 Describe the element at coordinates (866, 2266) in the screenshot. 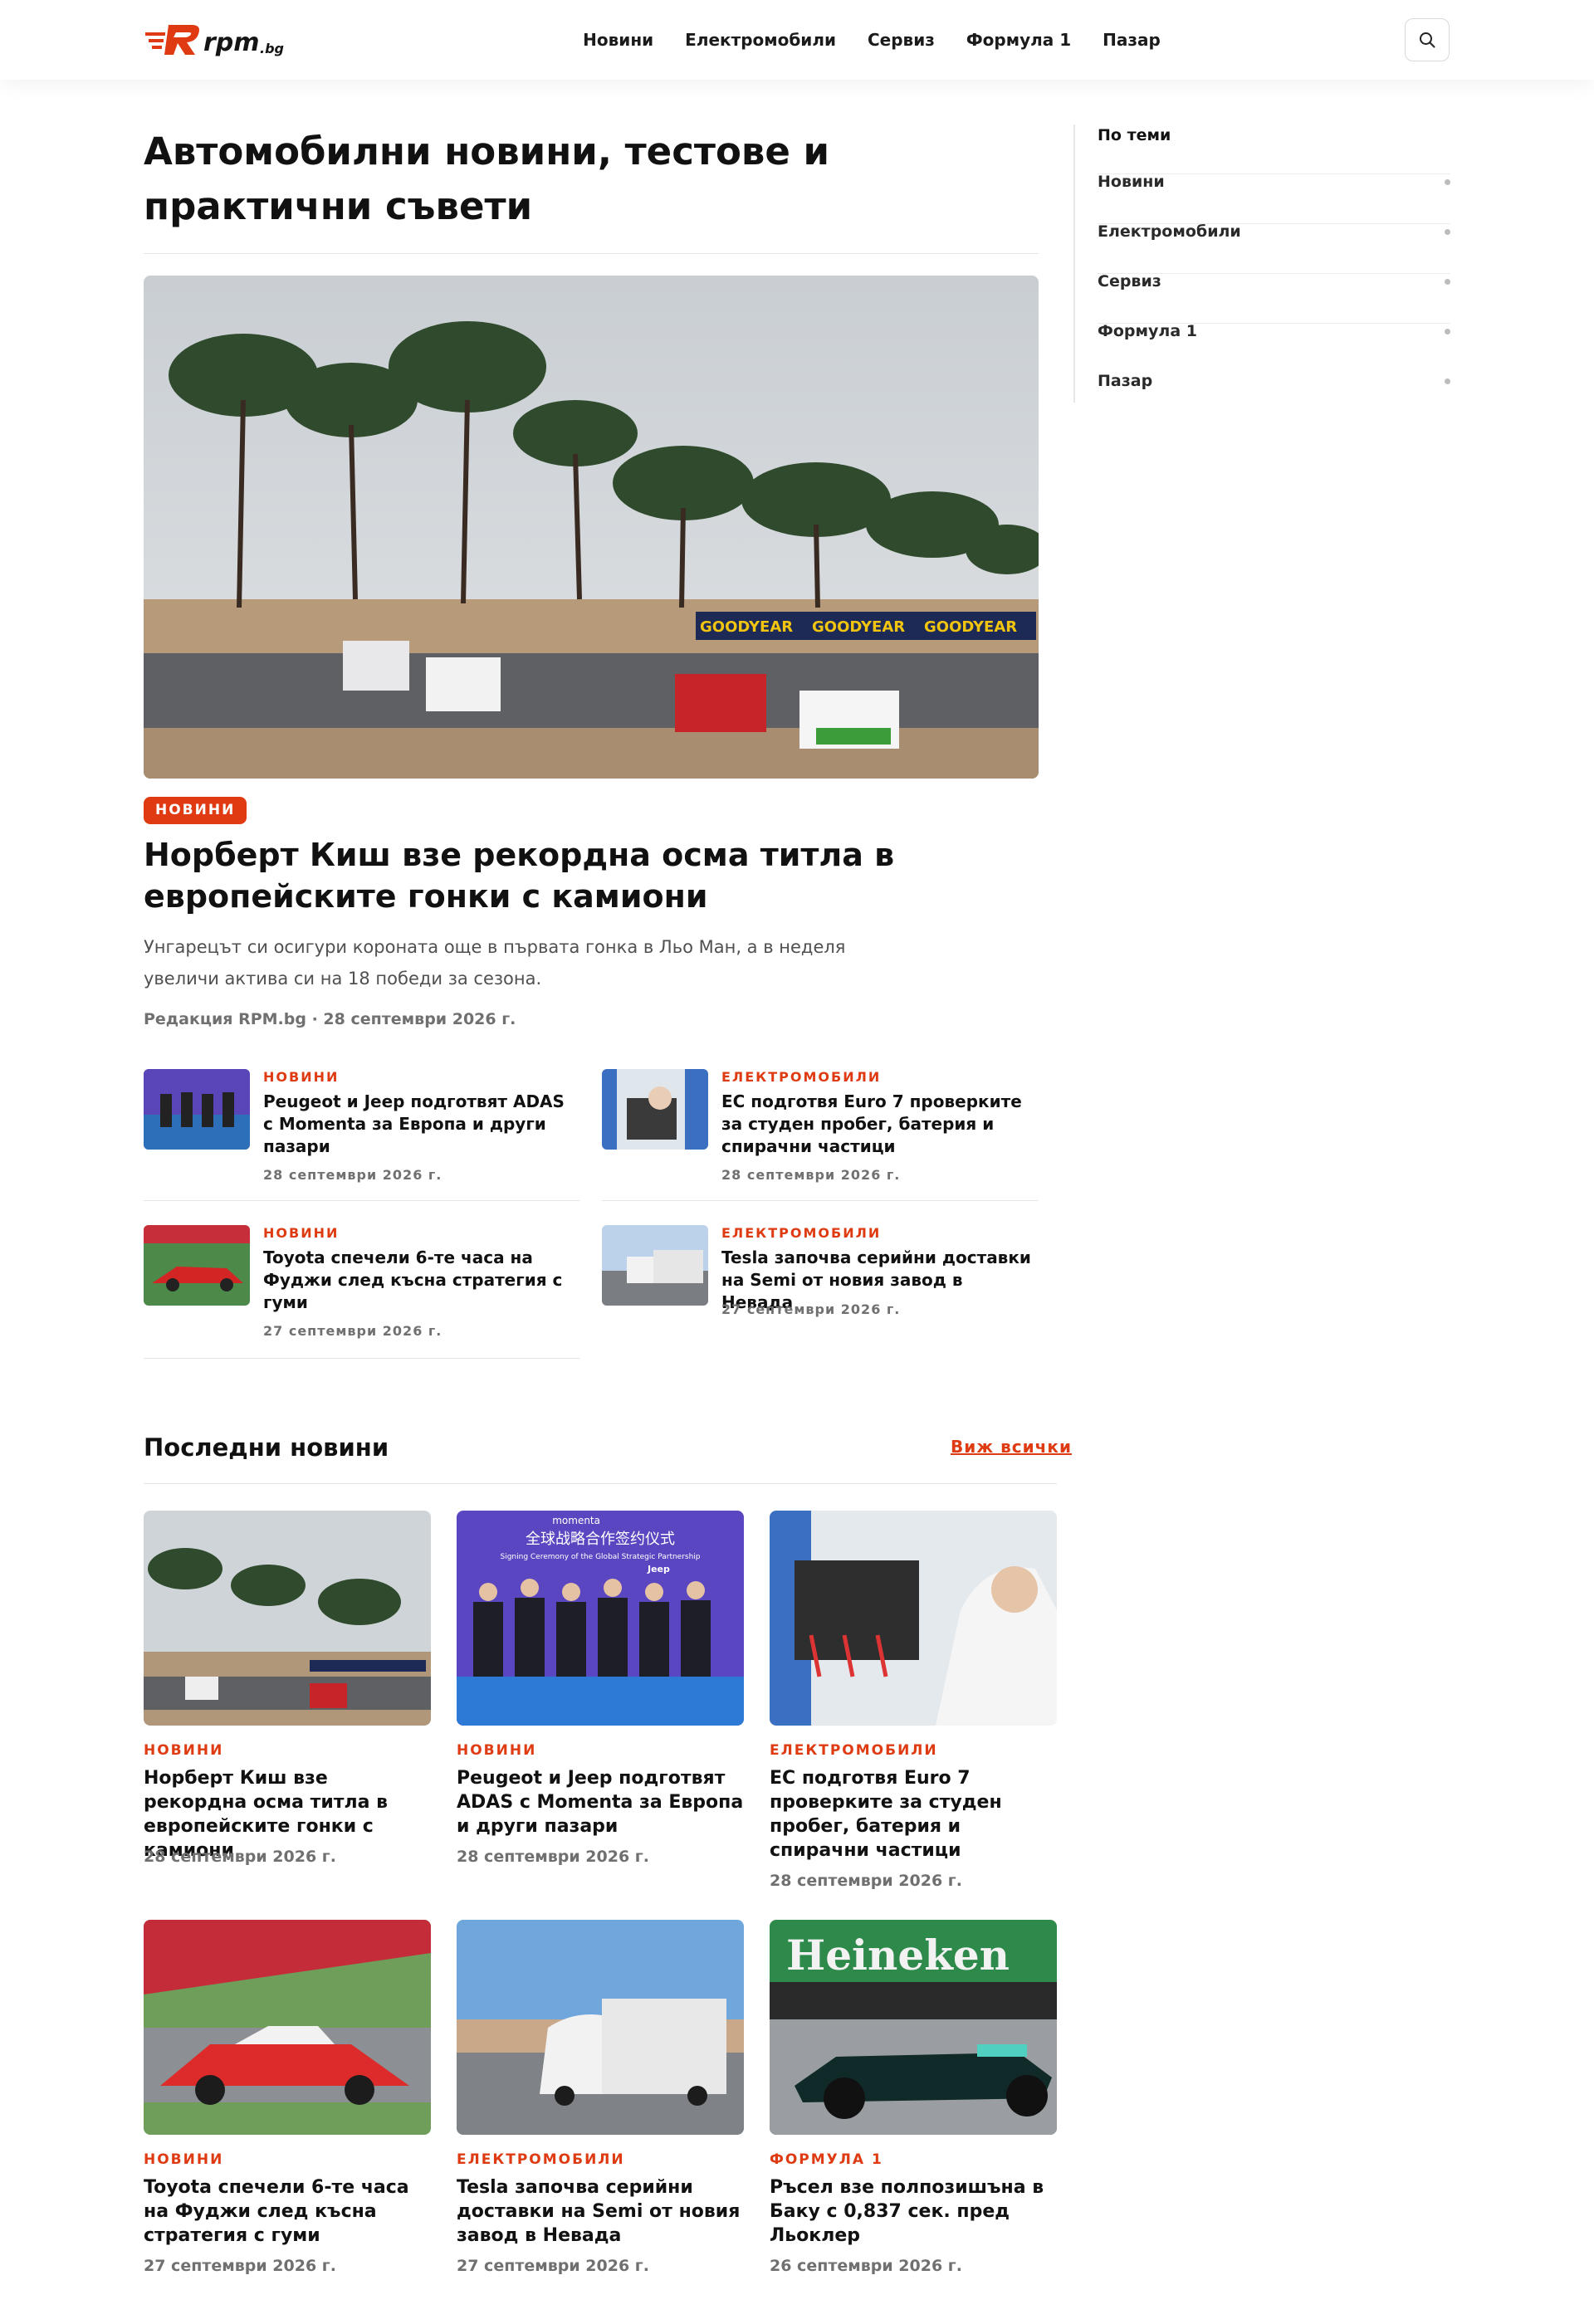

I see `card-date: 26 септември 2026 г.` at that location.